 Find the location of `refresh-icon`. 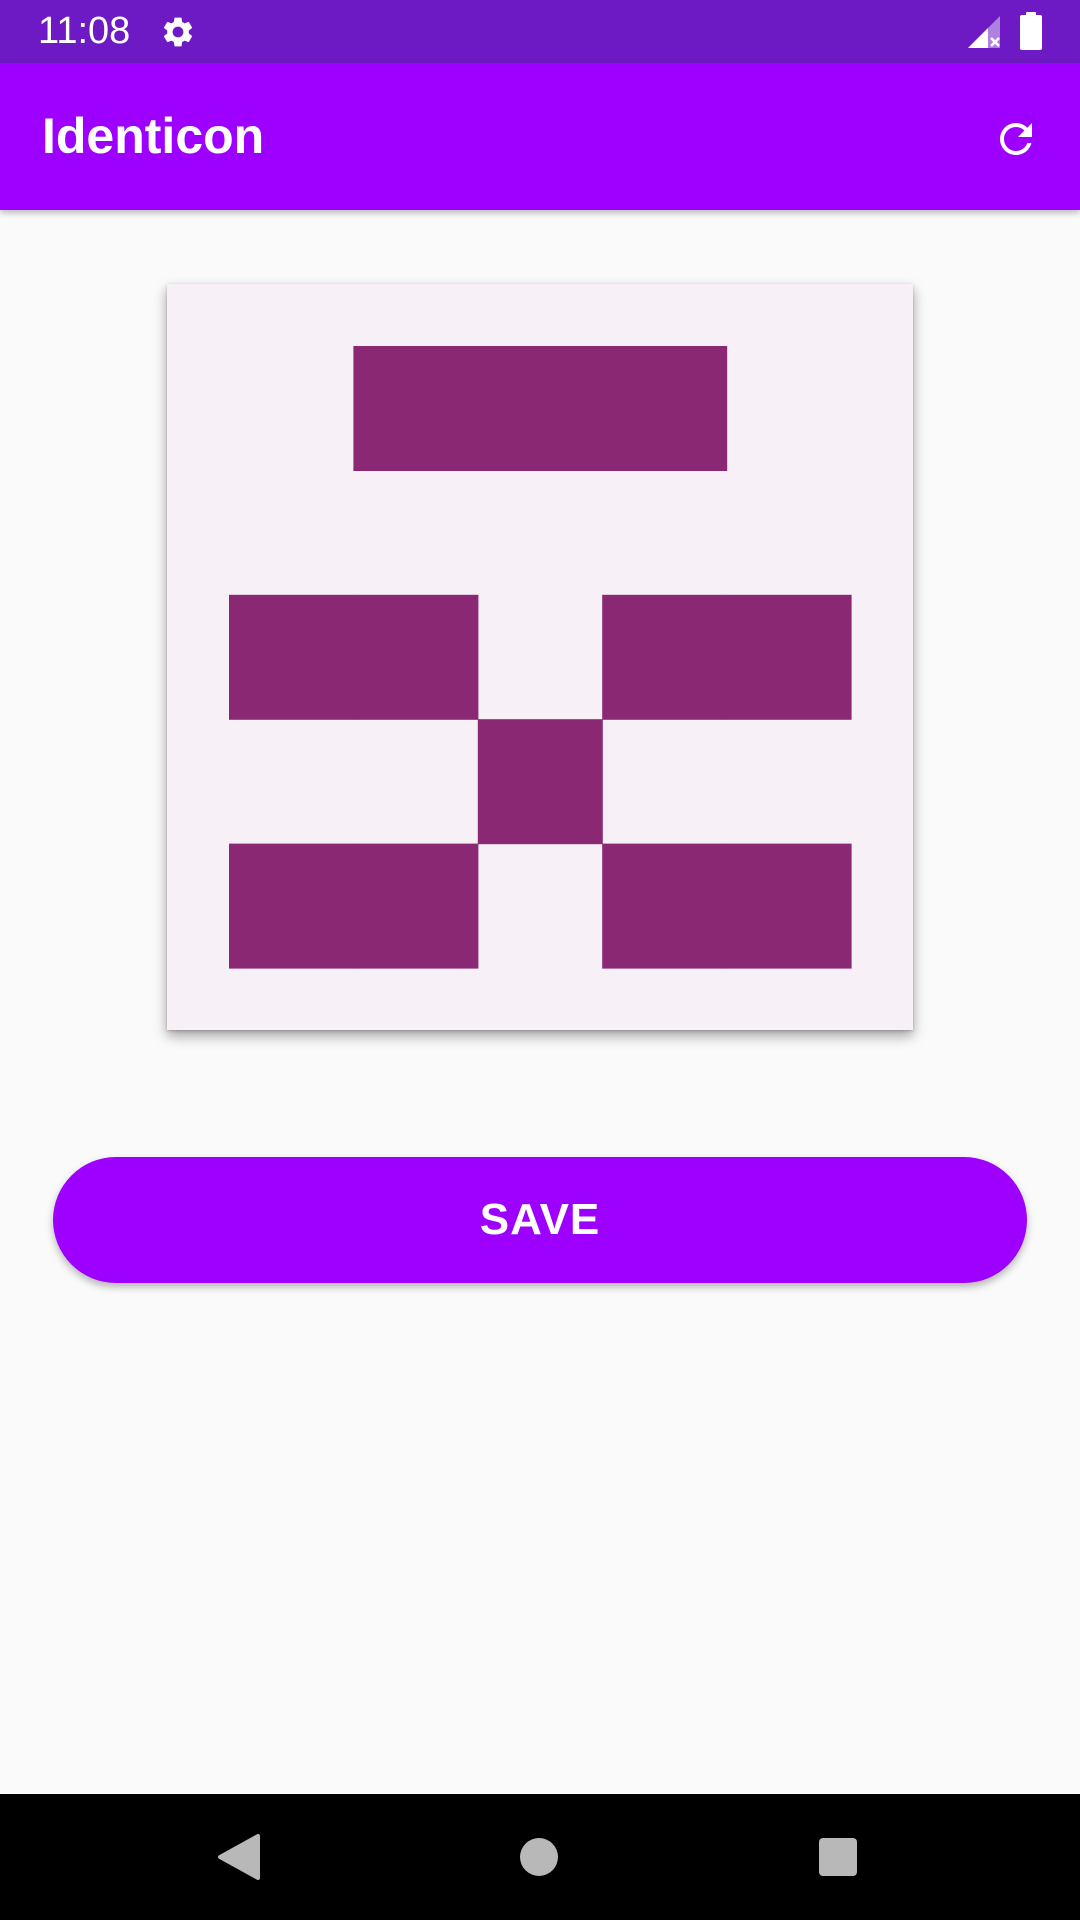

refresh-icon is located at coordinates (1016, 139).